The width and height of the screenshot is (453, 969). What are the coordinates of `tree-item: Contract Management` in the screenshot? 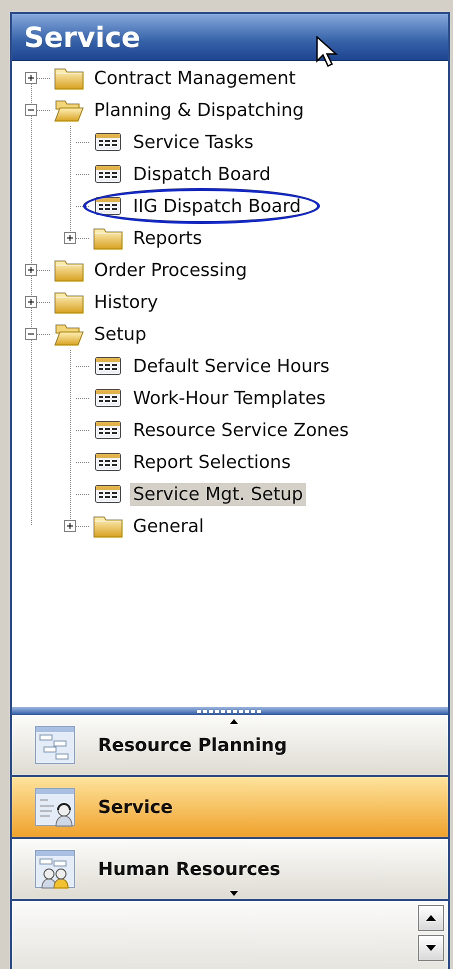 It's located at (195, 78).